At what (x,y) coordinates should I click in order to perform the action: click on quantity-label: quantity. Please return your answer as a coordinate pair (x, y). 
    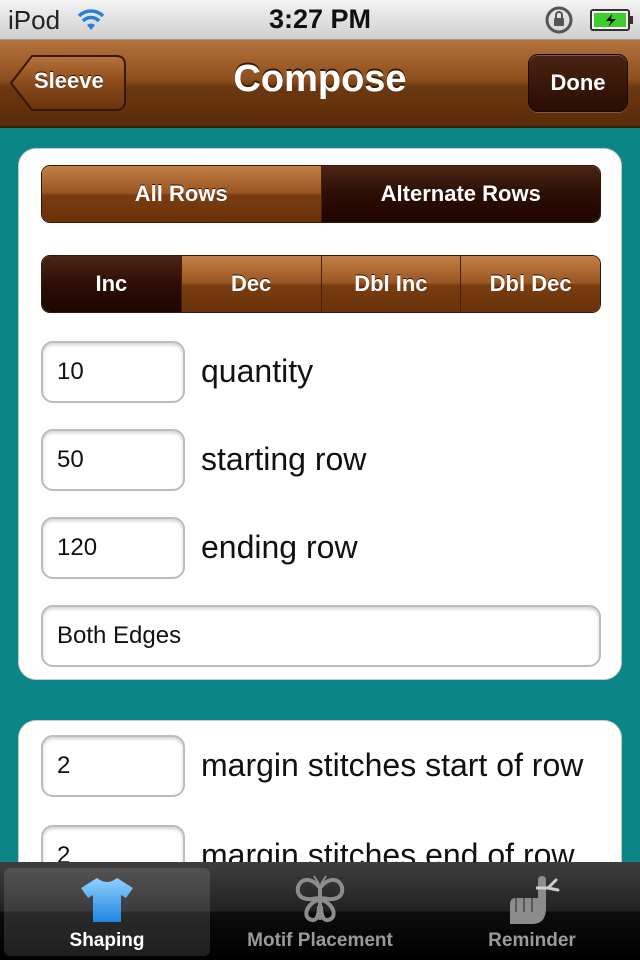
    Looking at the image, I should click on (257, 371).